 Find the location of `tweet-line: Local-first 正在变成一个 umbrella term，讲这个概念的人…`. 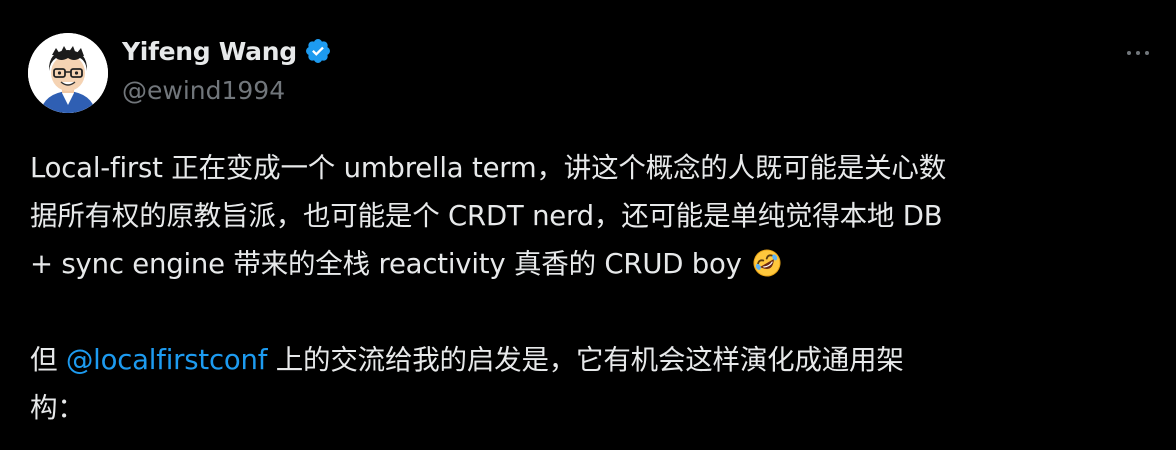

tweet-line: Local-first 正在变成一个 umbrella term，讲这个概念的人… is located at coordinates (488, 168).